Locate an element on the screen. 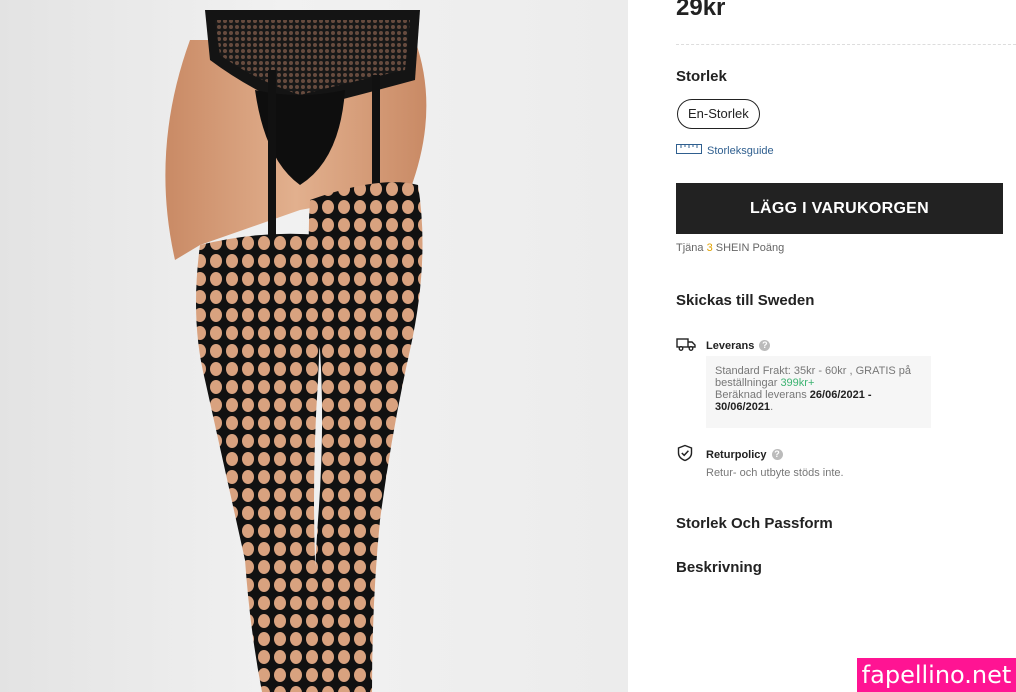 The image size is (1016, 692). shipping-title: Skickas till Sweden is located at coordinates (745, 300).